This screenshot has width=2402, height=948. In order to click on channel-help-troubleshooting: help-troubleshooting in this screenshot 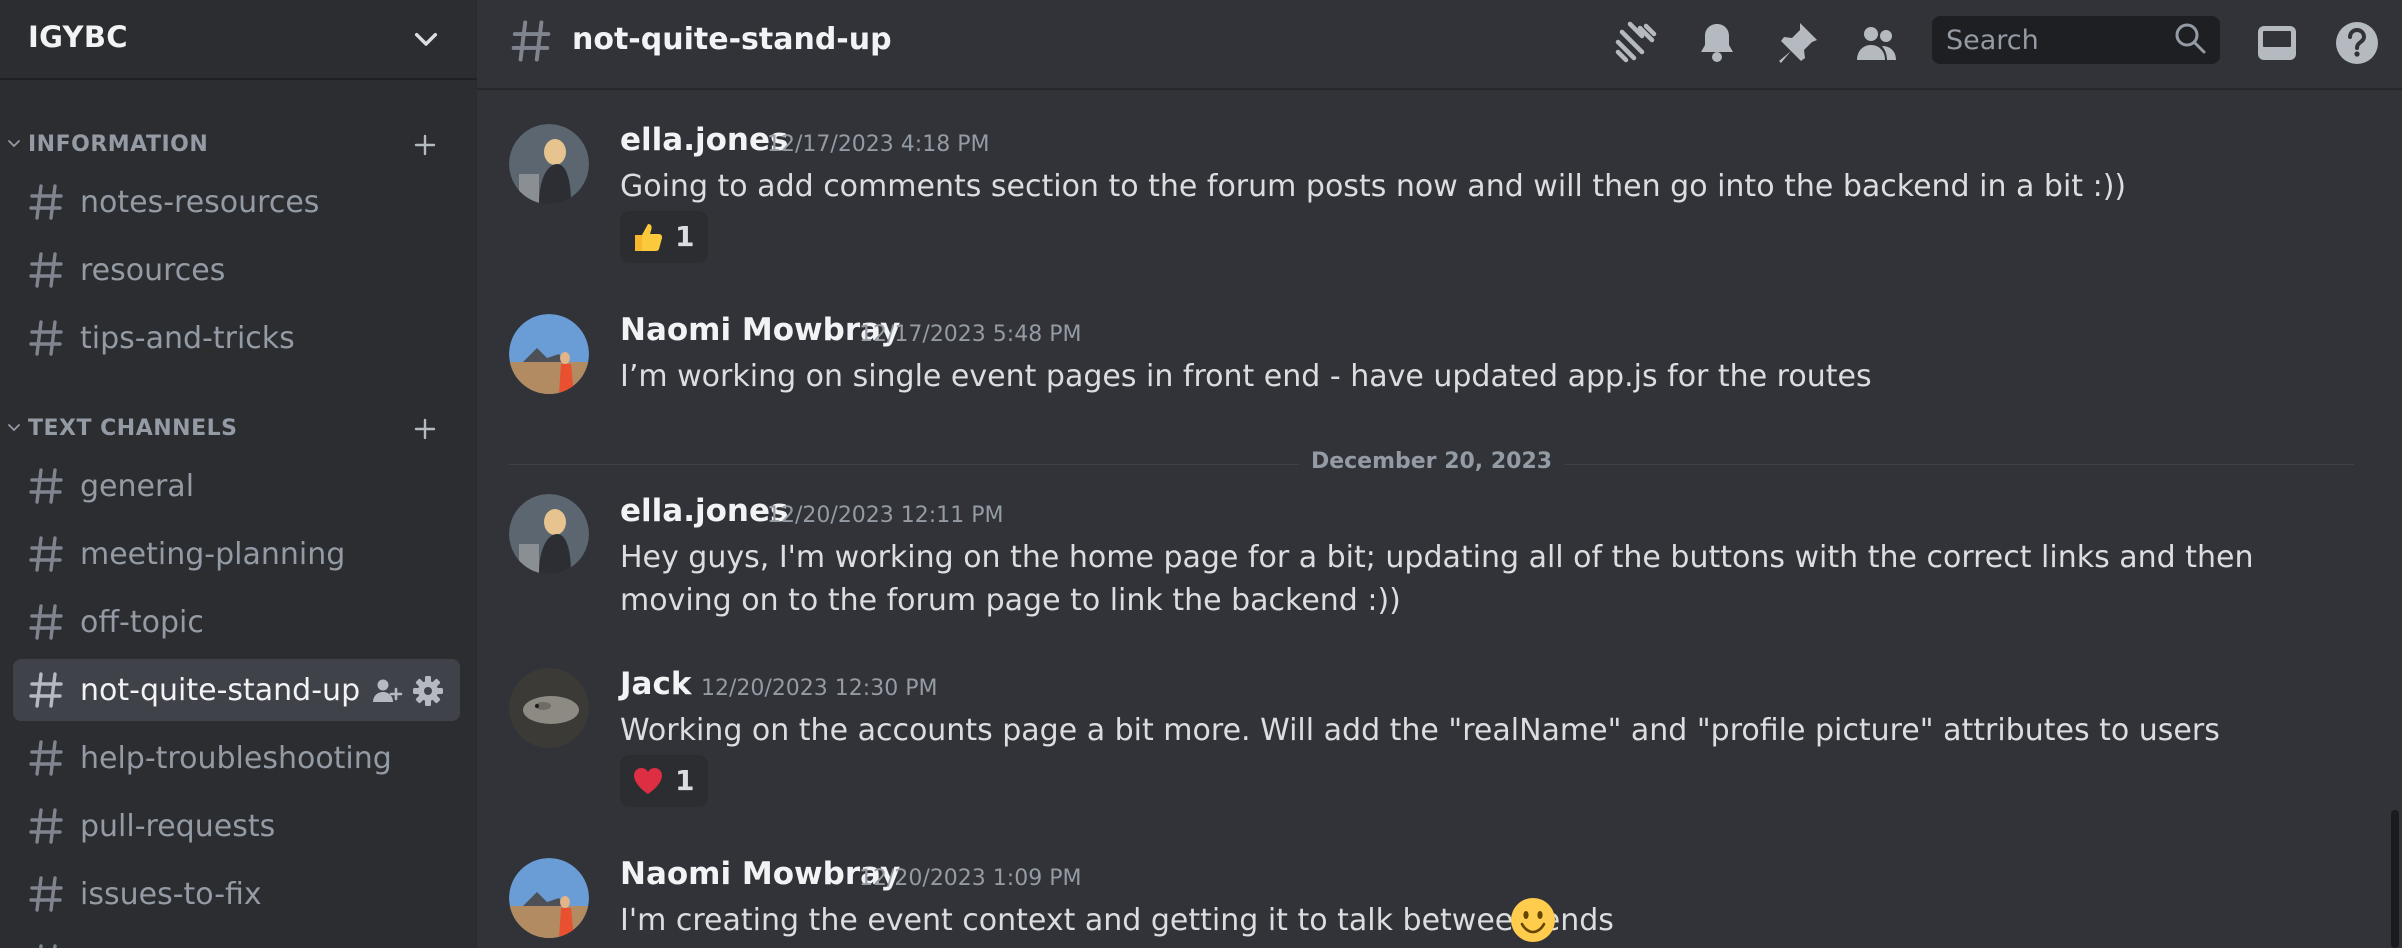, I will do `click(236, 758)`.